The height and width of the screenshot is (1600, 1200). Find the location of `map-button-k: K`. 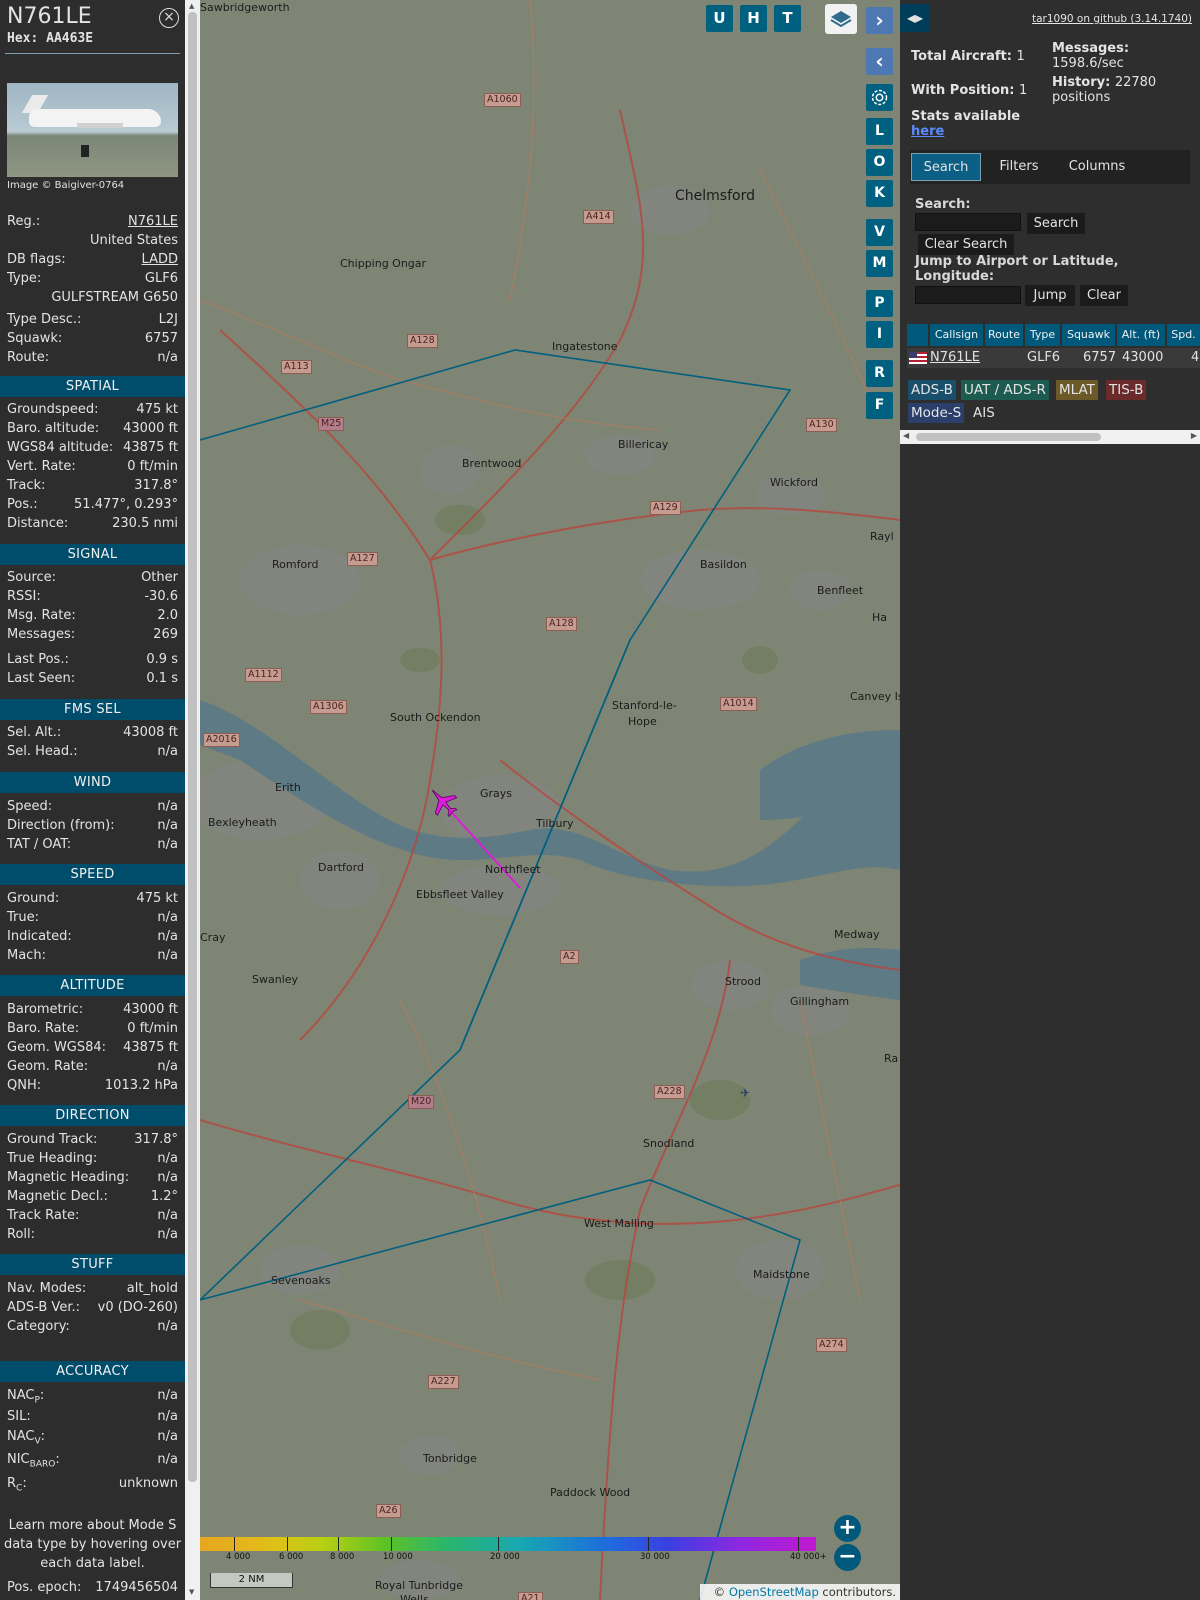

map-button-k: K is located at coordinates (879, 193).